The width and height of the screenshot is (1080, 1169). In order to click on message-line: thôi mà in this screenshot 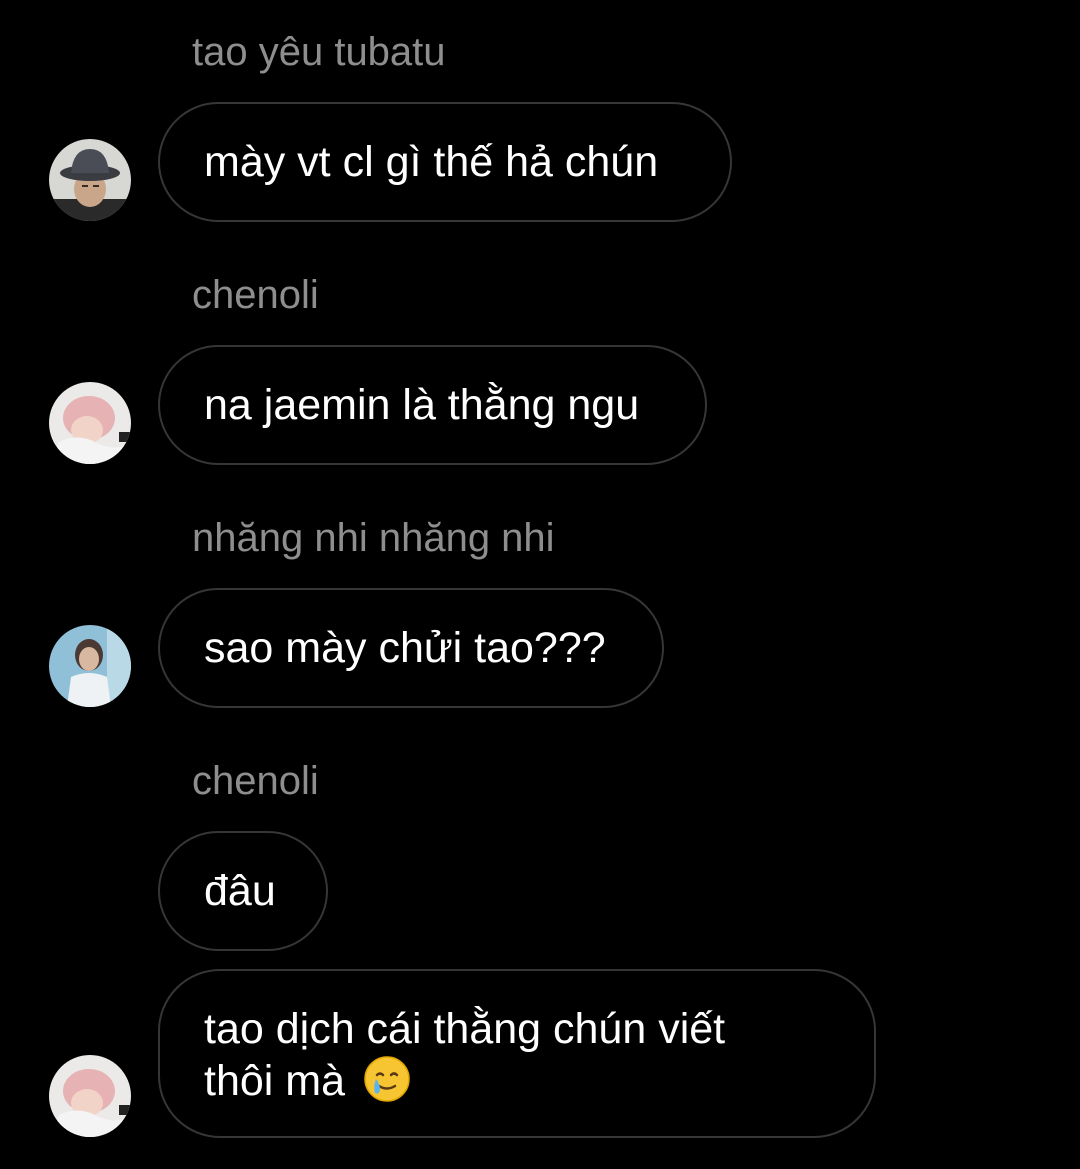, I will do `click(275, 1081)`.